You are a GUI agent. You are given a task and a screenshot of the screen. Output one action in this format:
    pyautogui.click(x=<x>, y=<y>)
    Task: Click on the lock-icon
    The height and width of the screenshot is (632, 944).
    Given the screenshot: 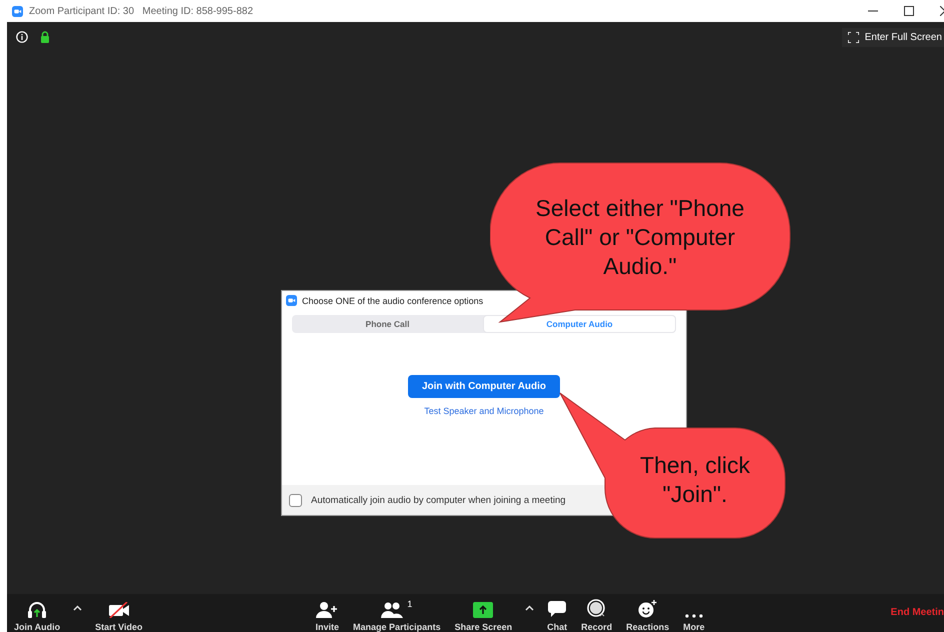 What is the action you would take?
    pyautogui.click(x=45, y=37)
    